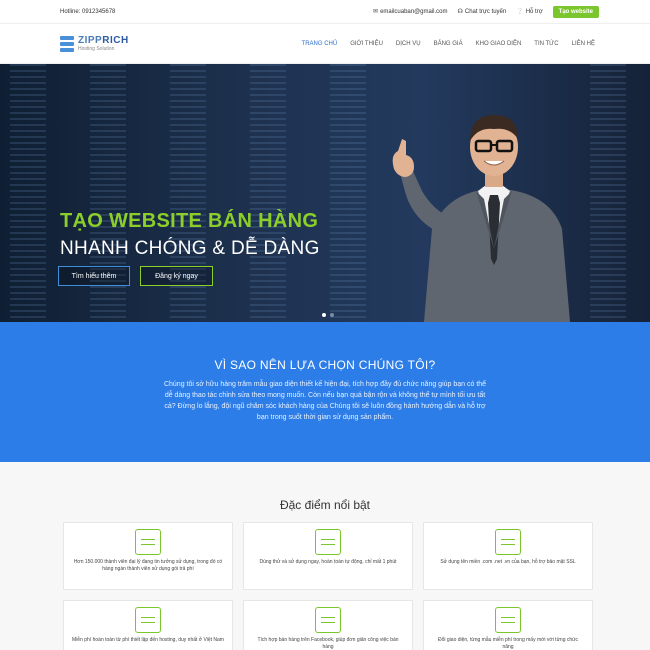  I want to click on nav-services: DỊCH VỤ, so click(408, 44).